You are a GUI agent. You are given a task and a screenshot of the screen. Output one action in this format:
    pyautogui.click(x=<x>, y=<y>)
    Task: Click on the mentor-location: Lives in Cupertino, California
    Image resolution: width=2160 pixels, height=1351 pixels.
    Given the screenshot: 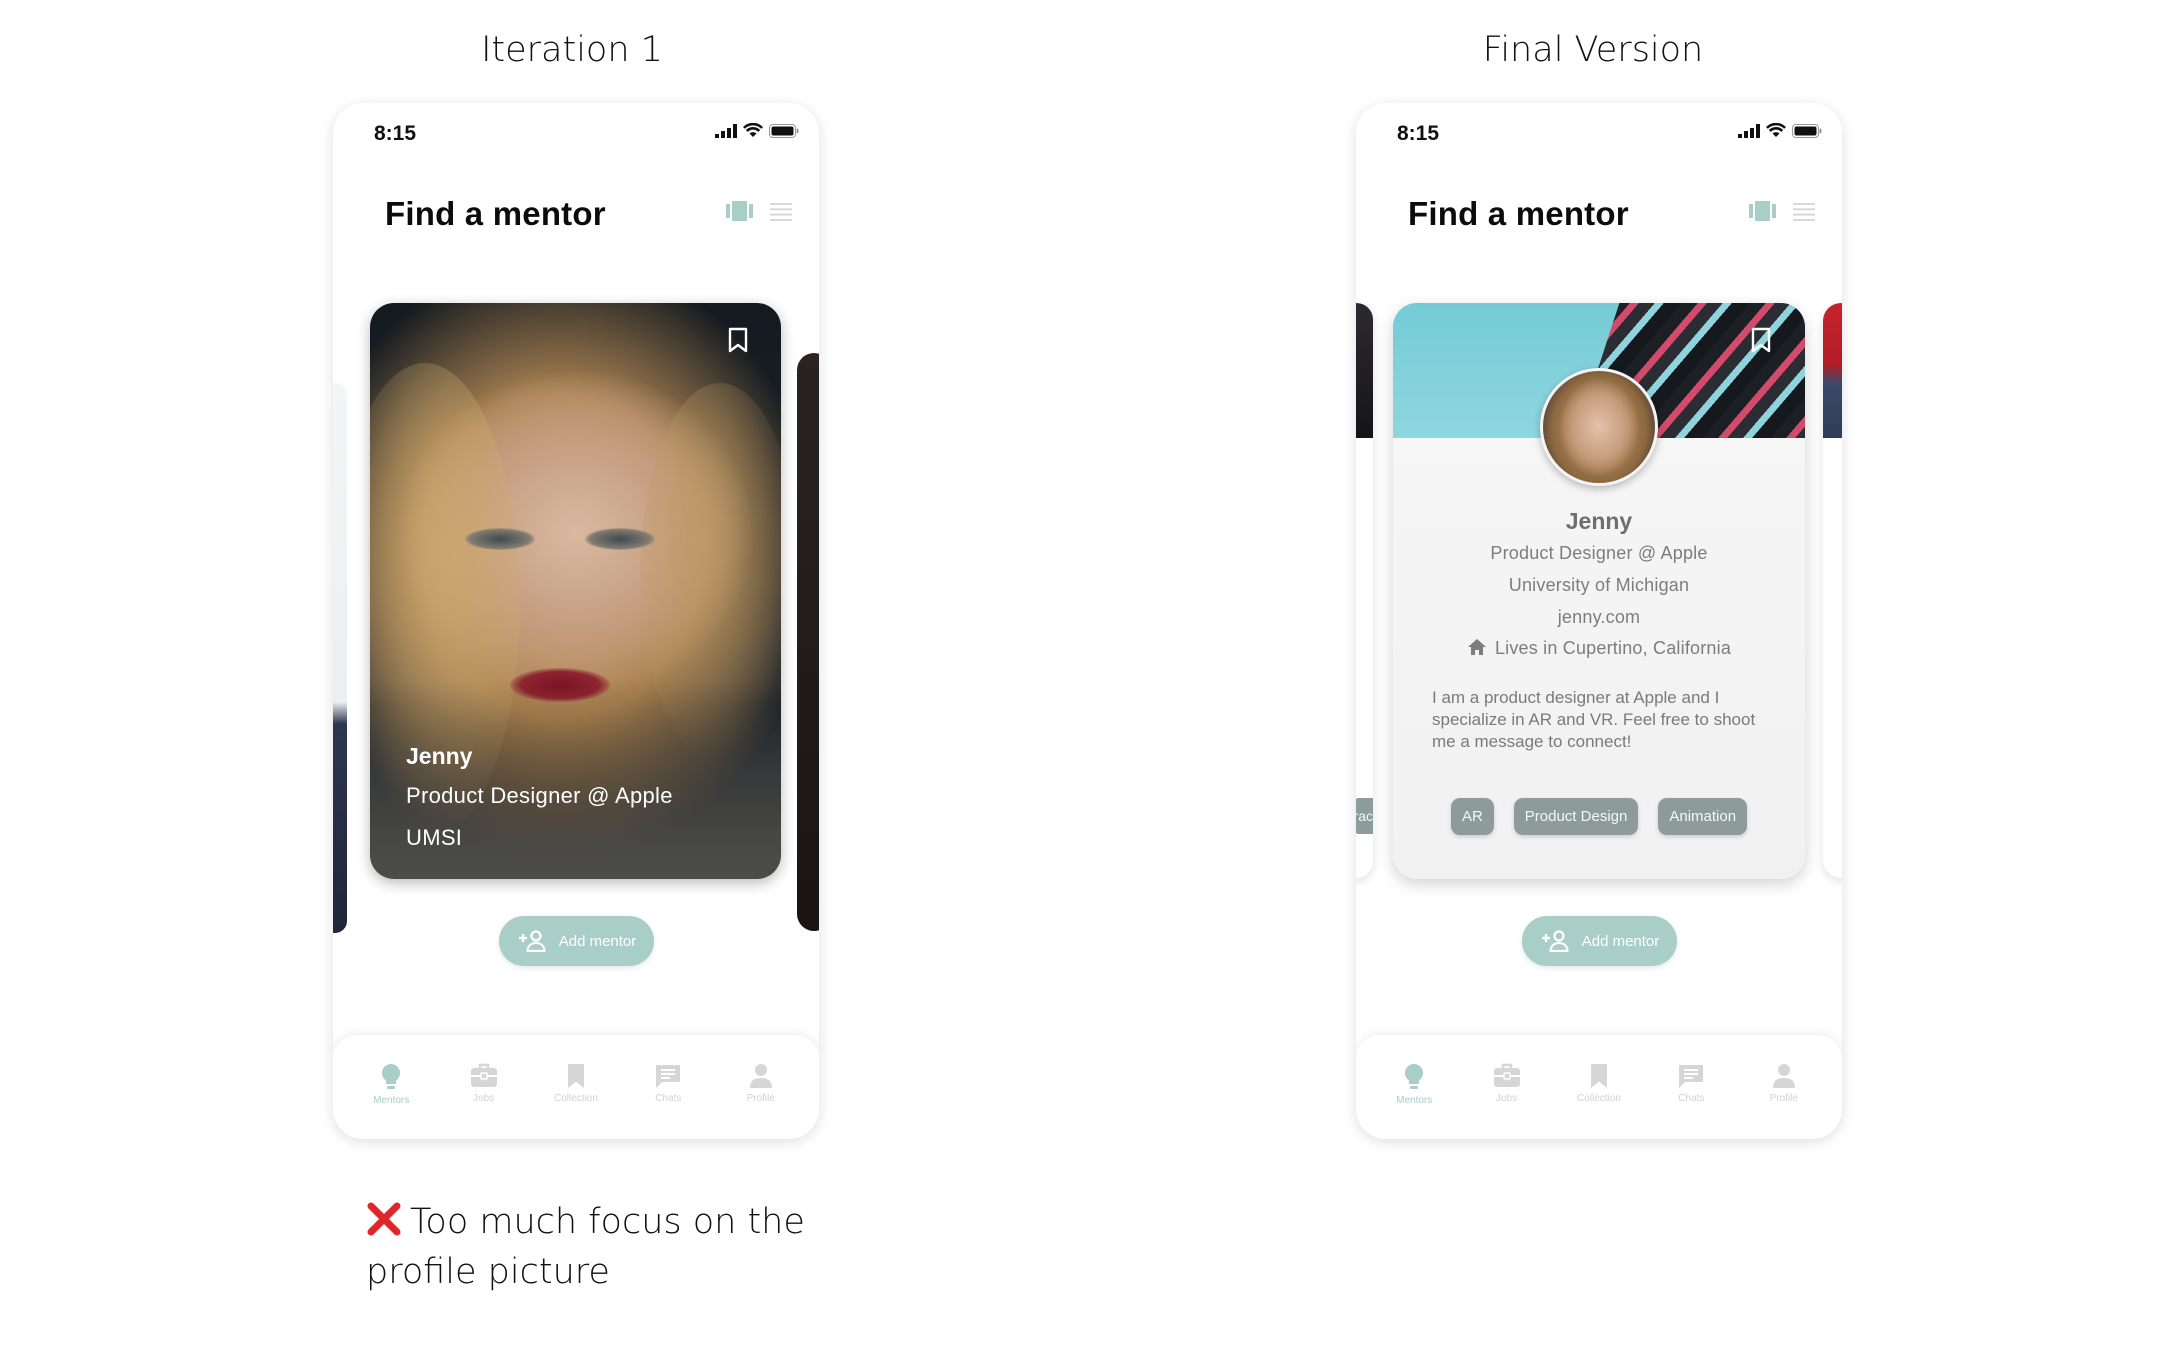 What is the action you would take?
    pyautogui.click(x=1599, y=648)
    